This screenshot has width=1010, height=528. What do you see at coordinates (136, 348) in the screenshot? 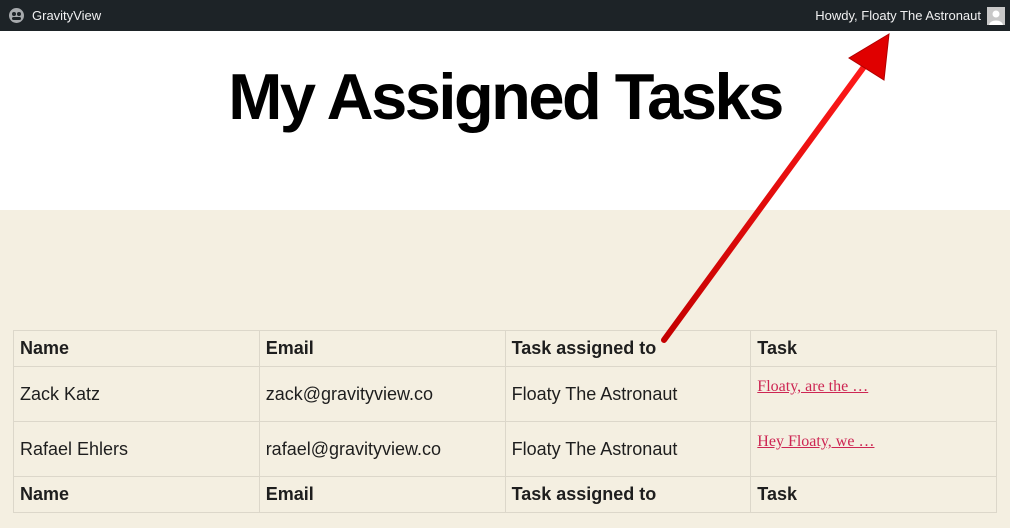
I see `column-header-name: Name` at bounding box center [136, 348].